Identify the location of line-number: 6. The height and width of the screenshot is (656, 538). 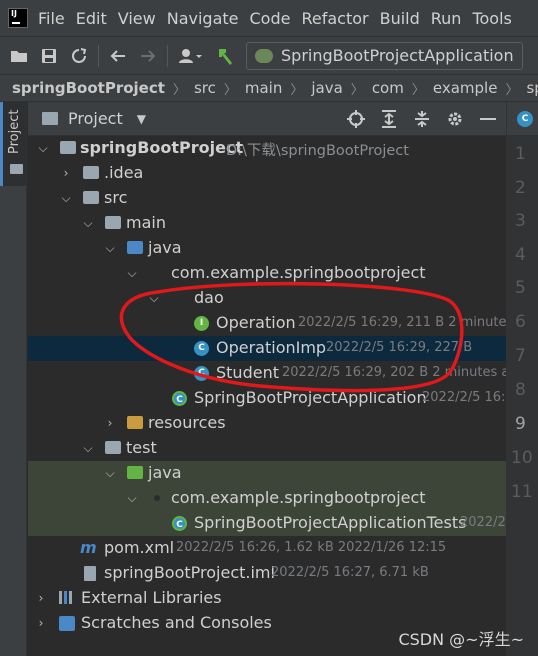
(520, 322).